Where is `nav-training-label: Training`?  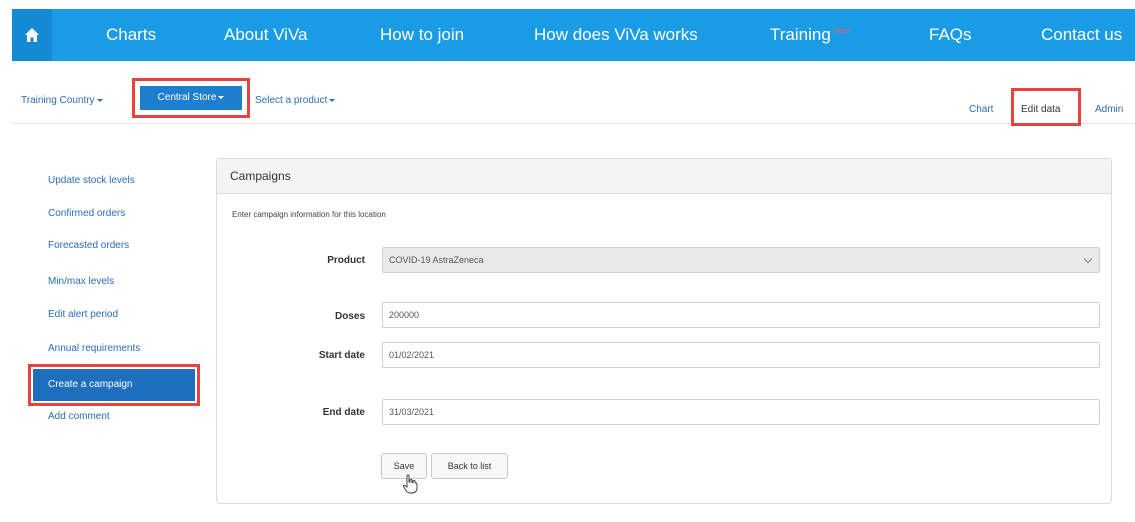
nav-training-label: Training is located at coordinates (800, 34).